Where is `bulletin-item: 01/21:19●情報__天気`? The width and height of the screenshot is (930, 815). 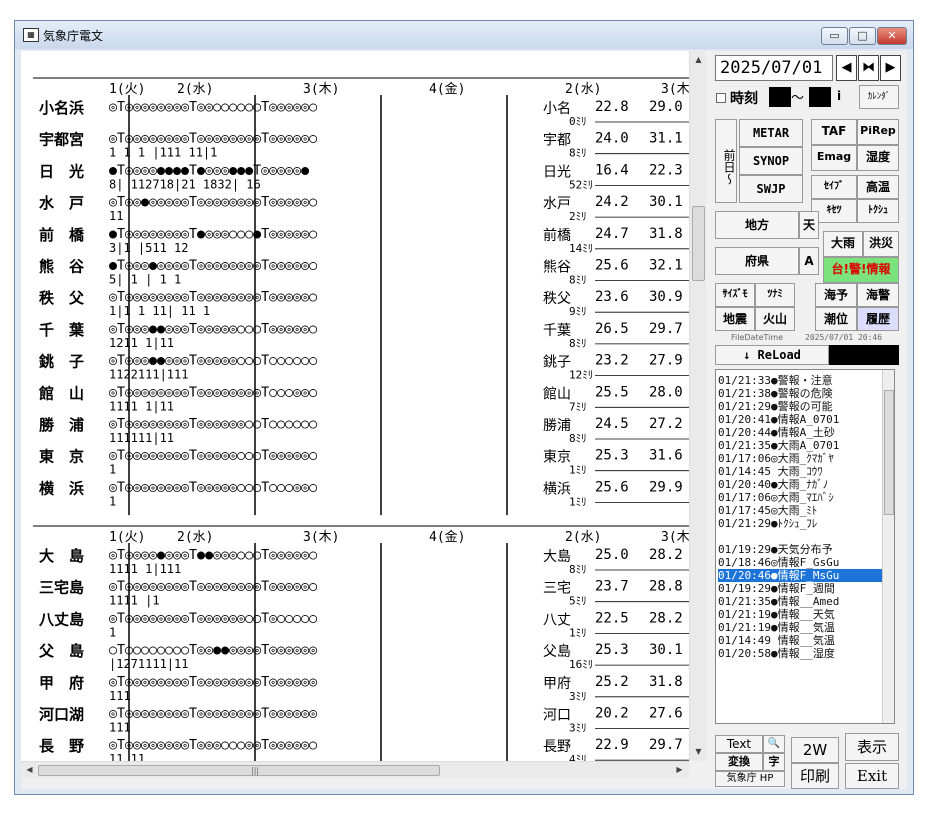
bulletin-item: 01/21:19●情報__天気 is located at coordinates (801, 614).